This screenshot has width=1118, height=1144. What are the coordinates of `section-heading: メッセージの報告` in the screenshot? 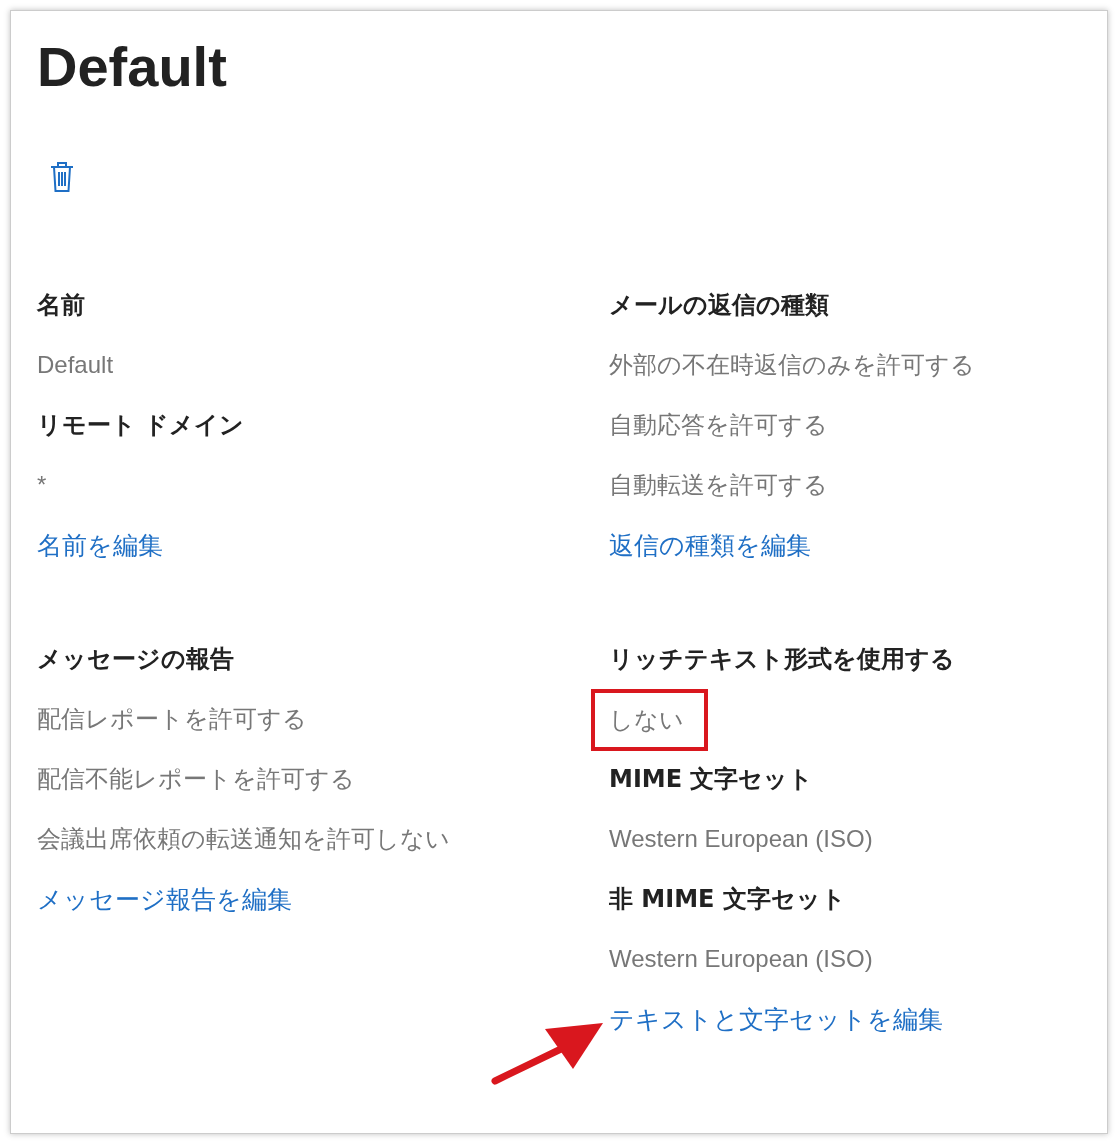 It's located at (136, 659).